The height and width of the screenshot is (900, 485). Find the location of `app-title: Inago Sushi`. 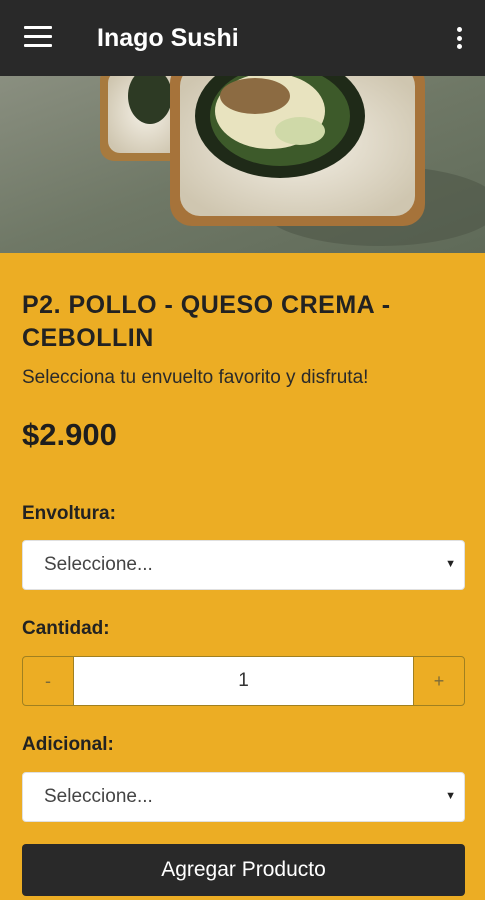

app-title: Inago Sushi is located at coordinates (168, 38).